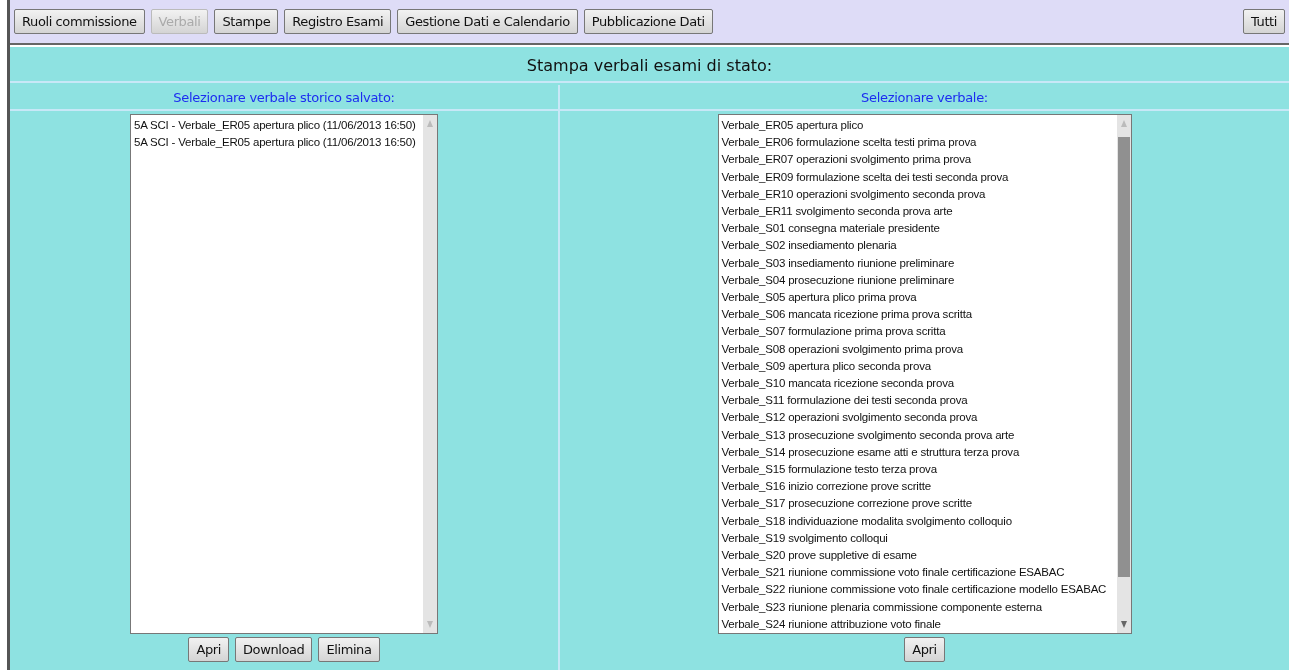  What do you see at coordinates (917, 298) in the screenshot?
I see `list-item: Verbale_S05 apertura plico prima prova` at bounding box center [917, 298].